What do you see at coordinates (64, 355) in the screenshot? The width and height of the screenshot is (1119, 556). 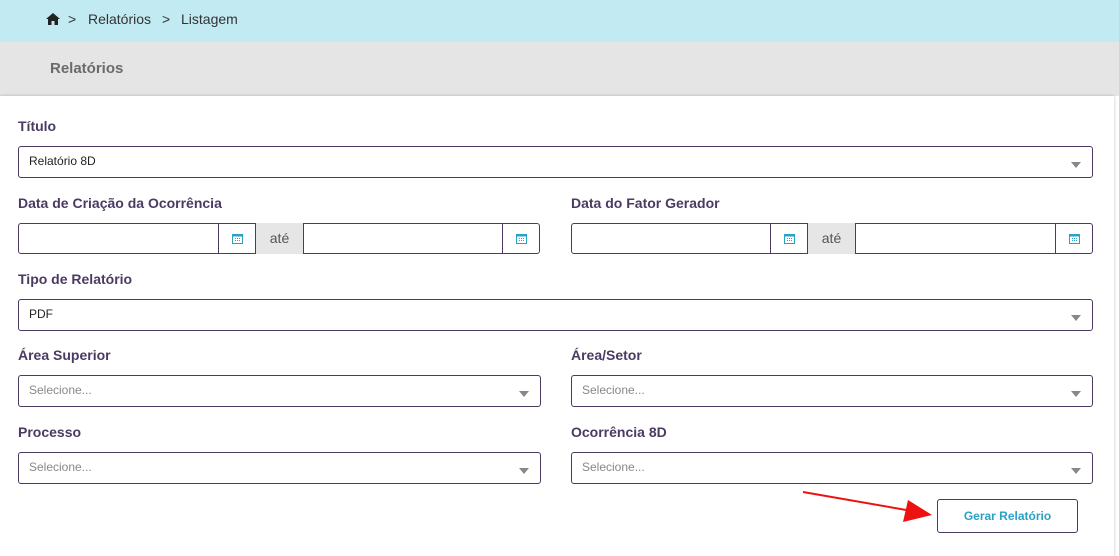 I see `area-superior-label: Área Superior` at bounding box center [64, 355].